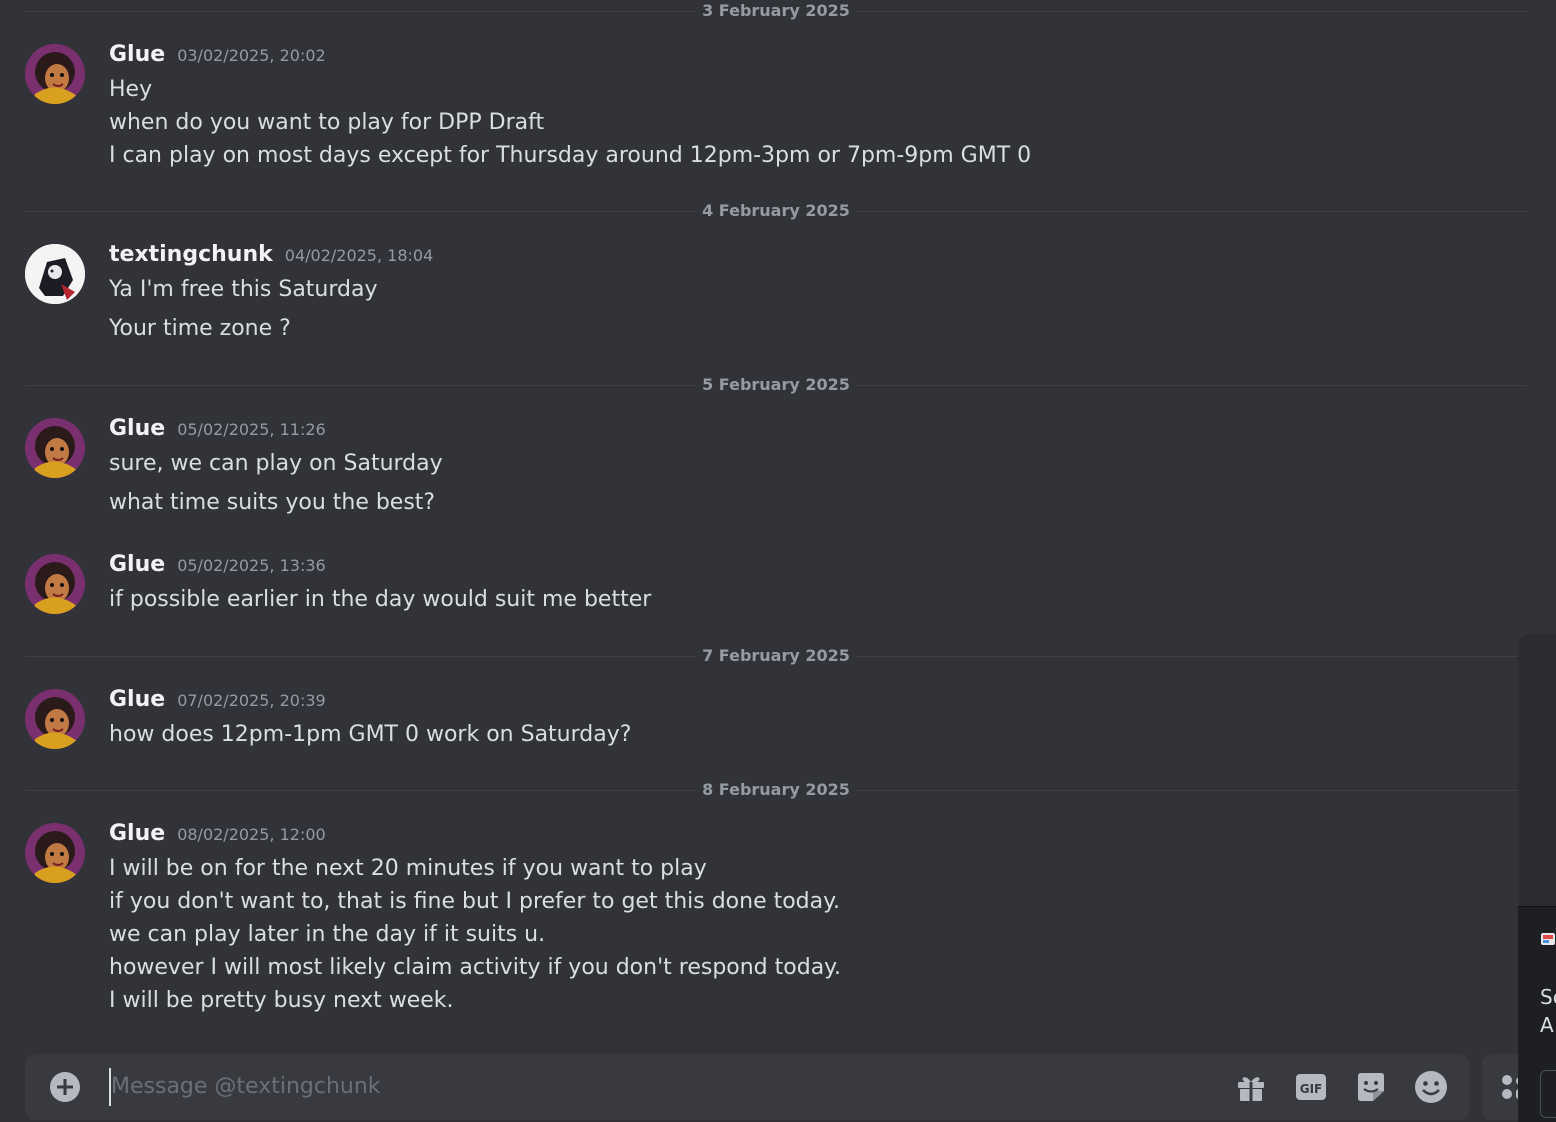  I want to click on message-text: Ya I'm free this Saturday, so click(243, 289).